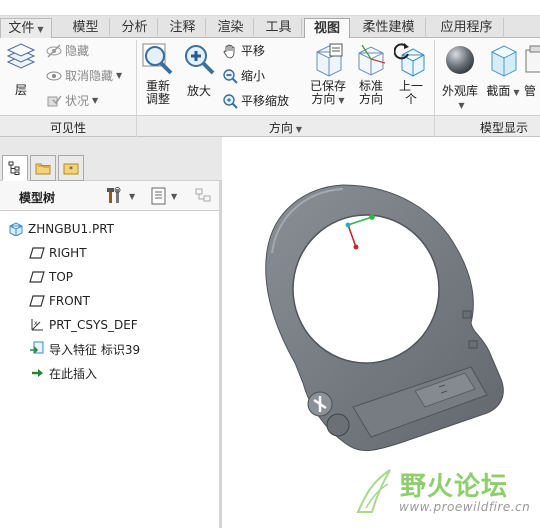 This screenshot has width=540, height=528. Describe the element at coordinates (229, 51) in the screenshot. I see `hand-icon` at that location.